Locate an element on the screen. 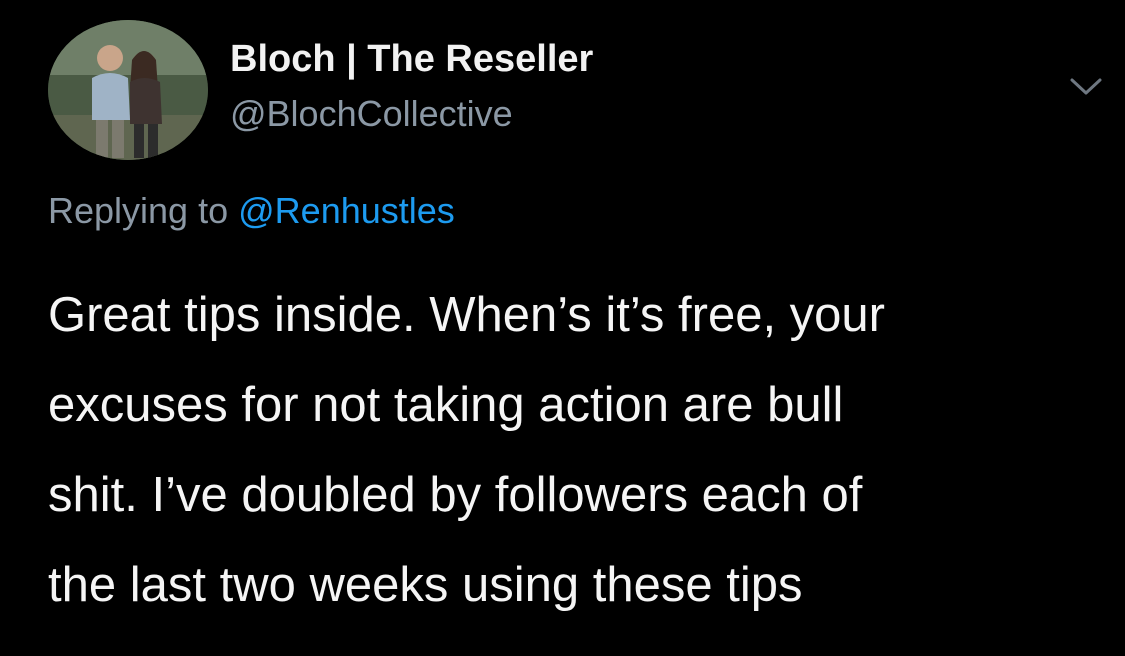  chevron-down-icon is located at coordinates (1086, 86).